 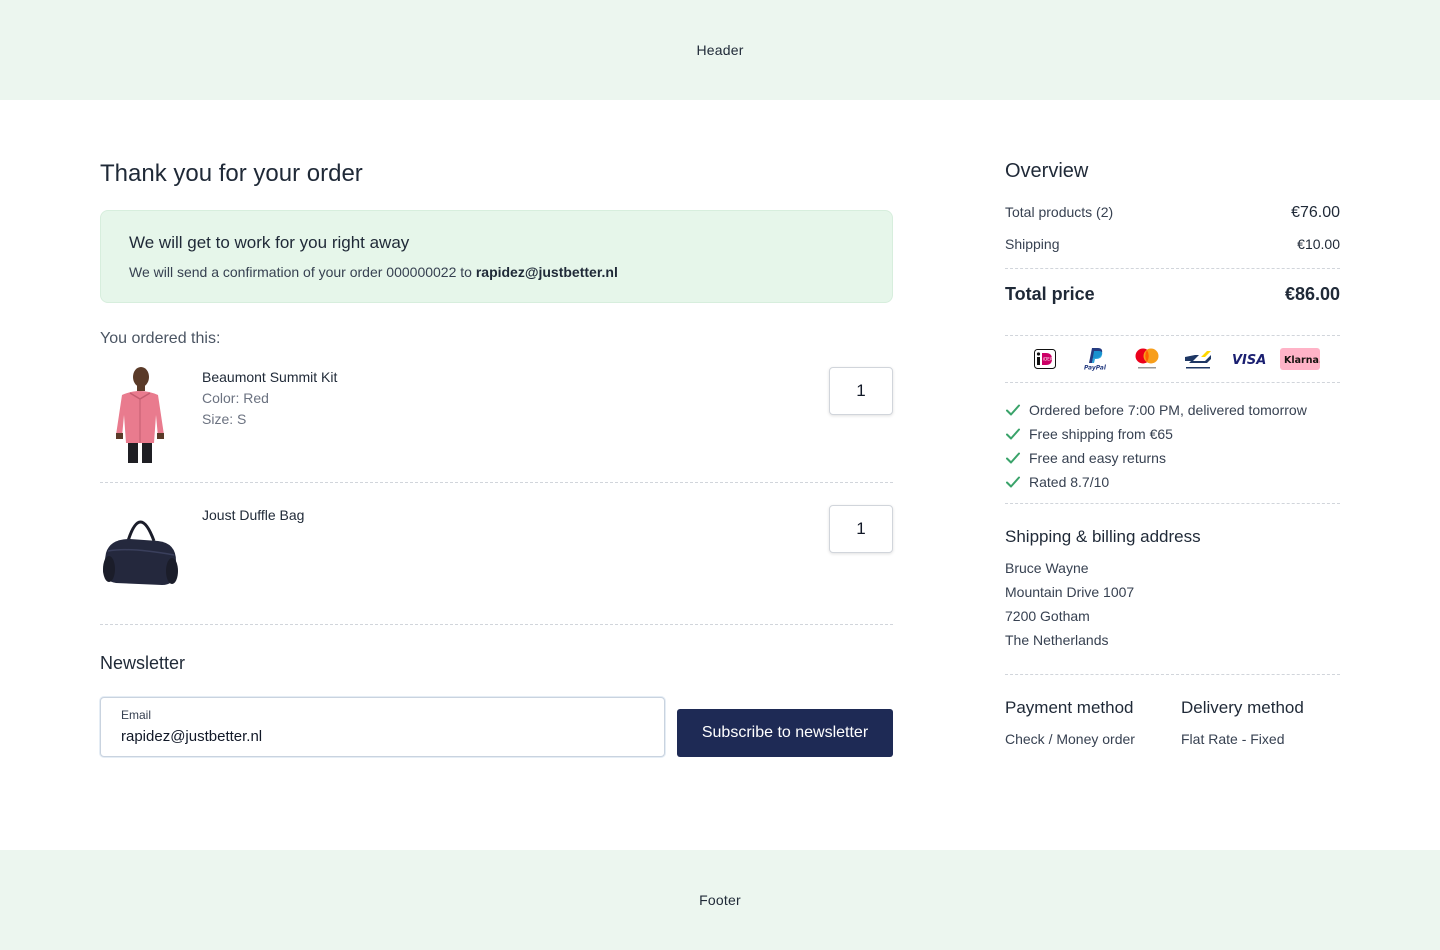 What do you see at coordinates (496, 564) in the screenshot?
I see `order-item: Joust Duffle Bag 1` at bounding box center [496, 564].